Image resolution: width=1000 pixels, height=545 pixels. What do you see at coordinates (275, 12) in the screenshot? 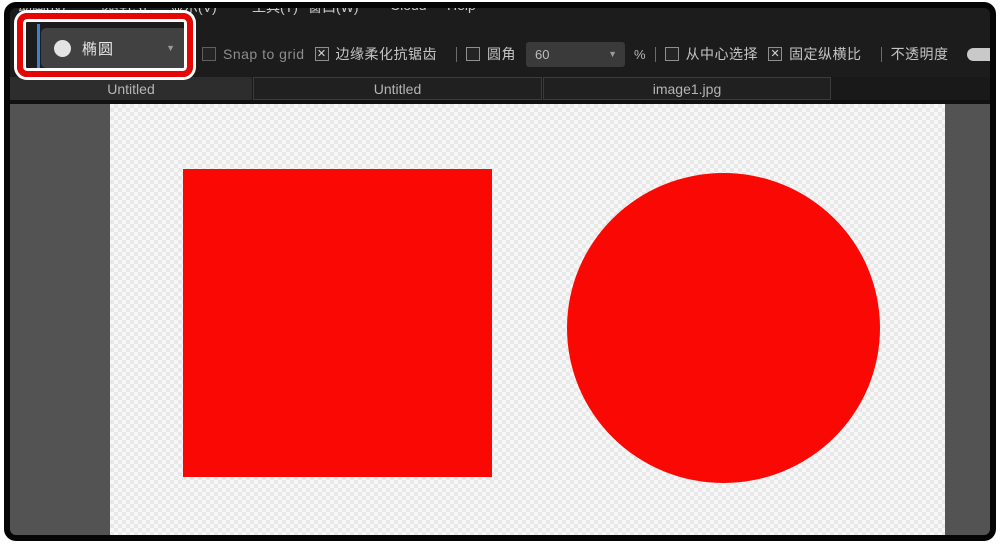
I see `menu-item: 工具(T)` at bounding box center [275, 12].